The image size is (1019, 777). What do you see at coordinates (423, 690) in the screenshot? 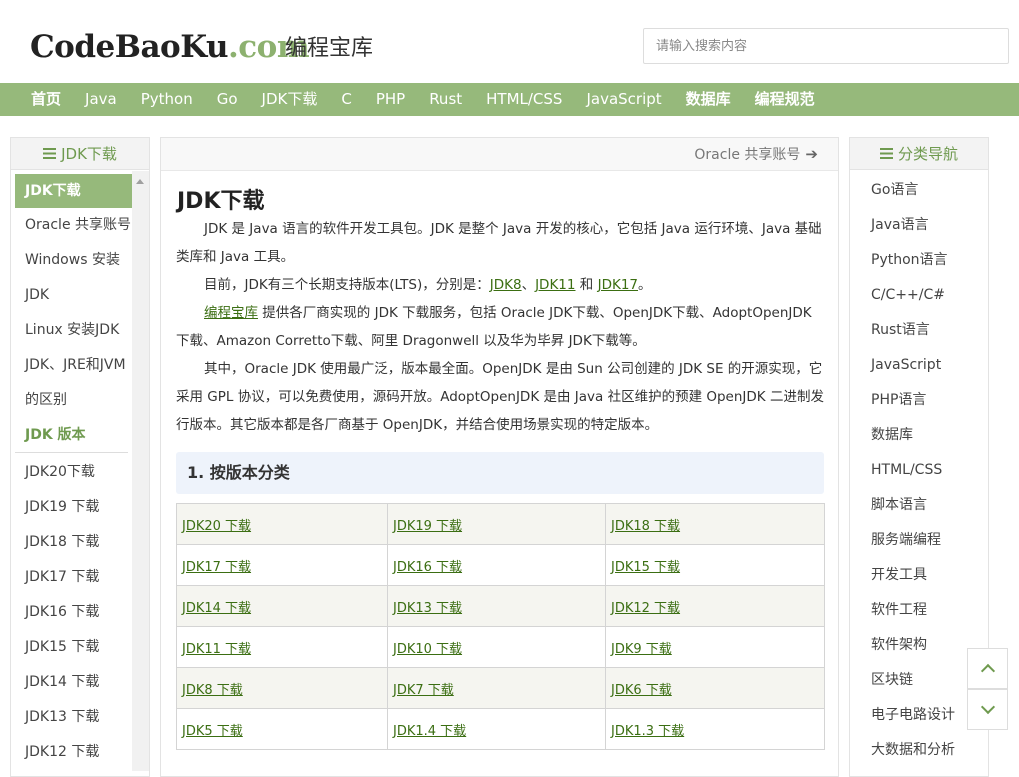
I see `jdk7-download-link: JDK7 下载` at bounding box center [423, 690].